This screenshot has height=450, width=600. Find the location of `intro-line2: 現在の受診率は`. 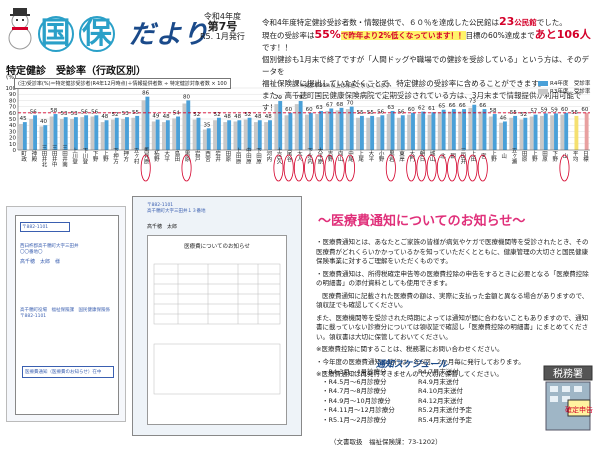

intro-line2: 現在の受診率は is located at coordinates (288, 35).